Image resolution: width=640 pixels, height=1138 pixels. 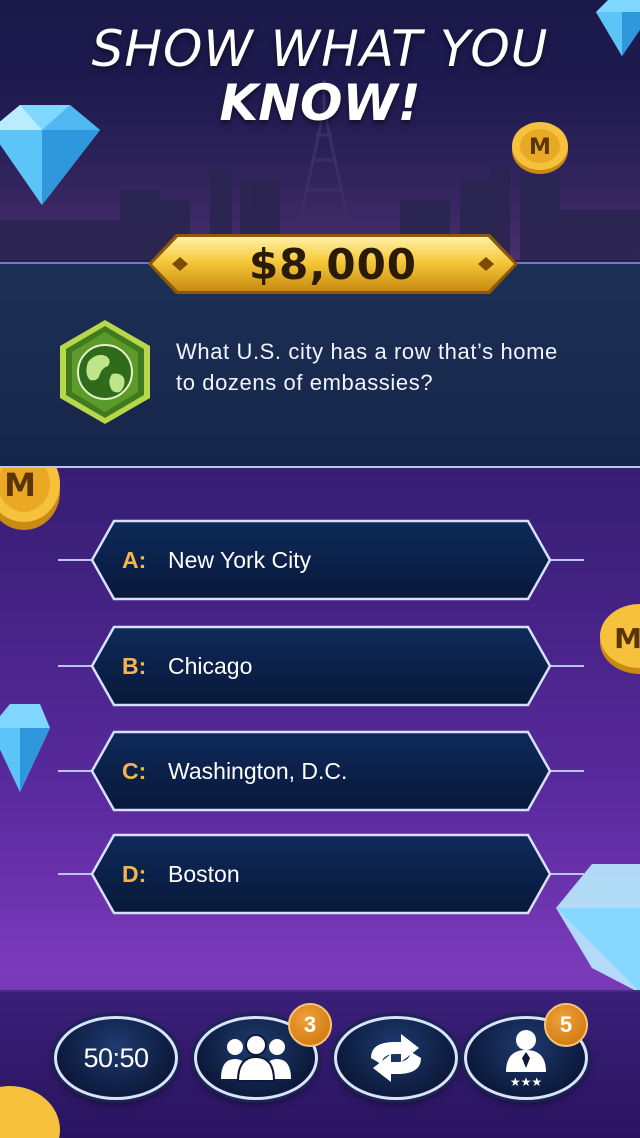 I want to click on answer-text: Boston, so click(x=204, y=874).